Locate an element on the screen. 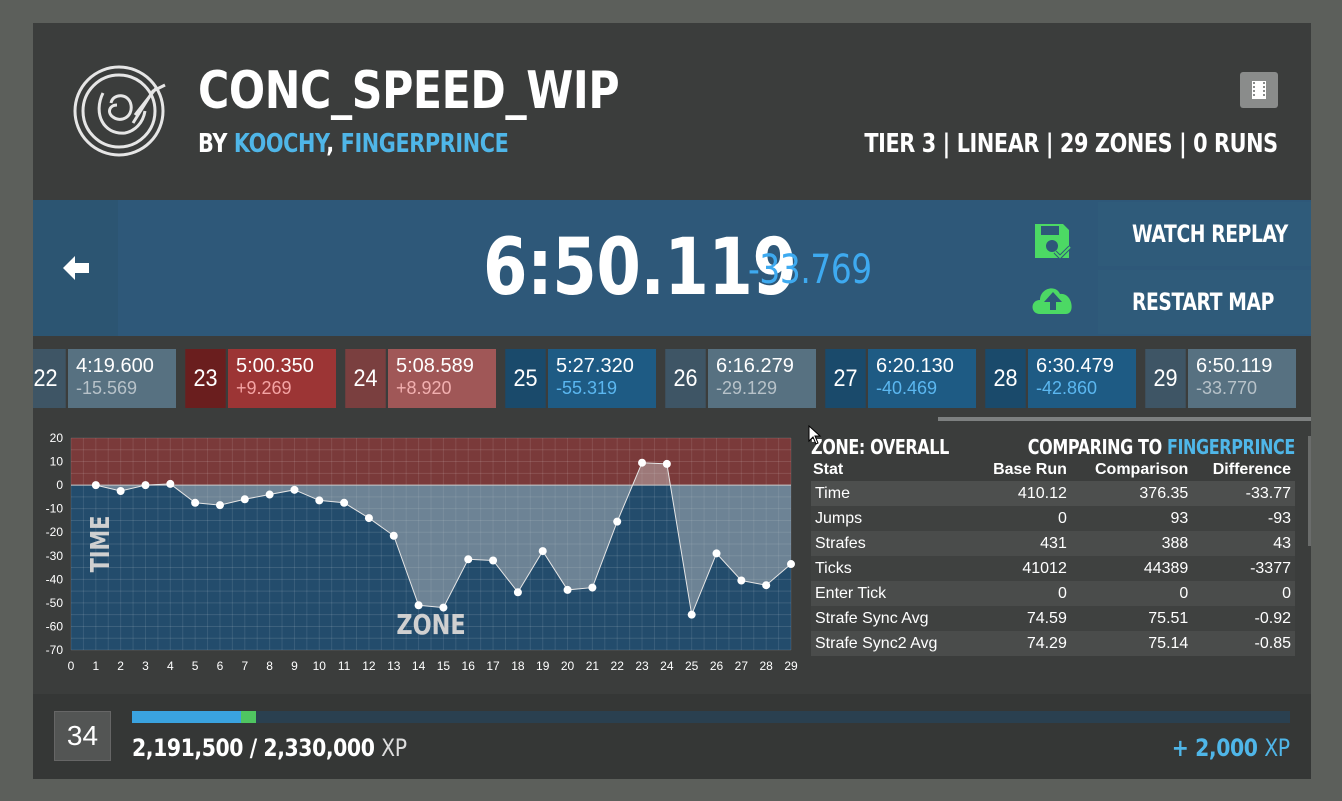 This screenshot has width=1342, height=801. stat-comparison: 0 is located at coordinates (1184, 593).